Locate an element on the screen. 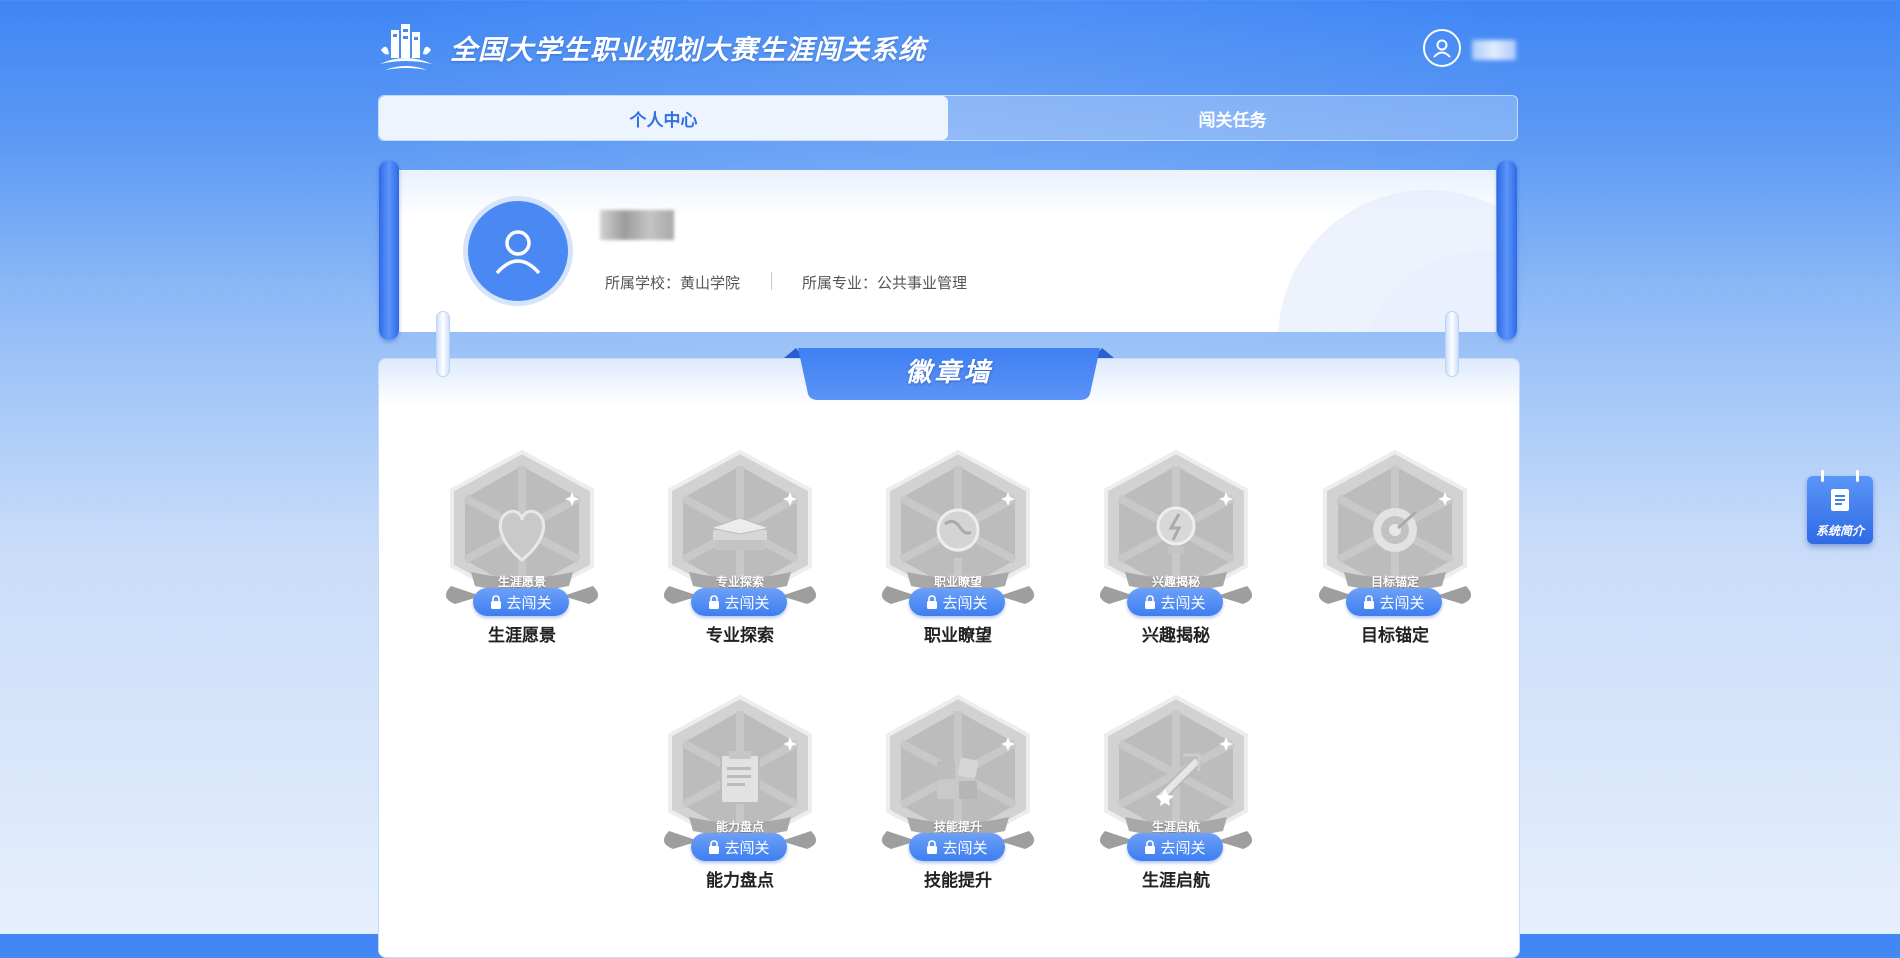 Image resolution: width=1900 pixels, height=958 pixels. main-tabs: 个人中心 闯关任务 is located at coordinates (948, 118).